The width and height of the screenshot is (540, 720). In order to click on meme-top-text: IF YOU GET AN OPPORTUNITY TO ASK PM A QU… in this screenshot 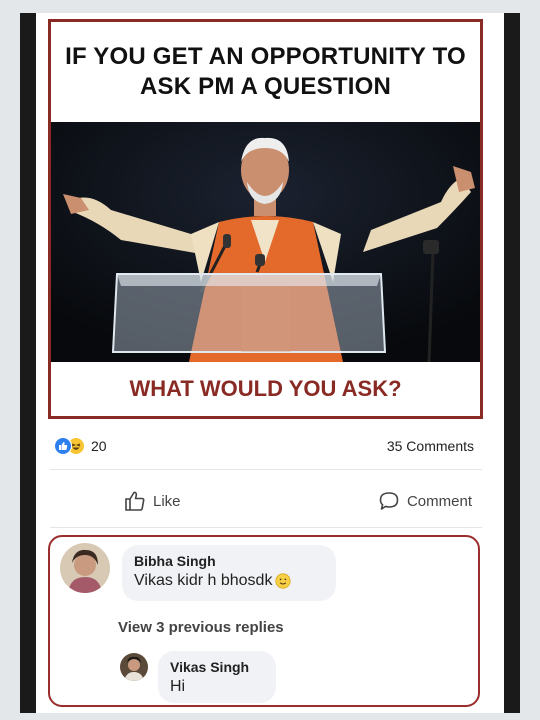, I will do `click(265, 71)`.